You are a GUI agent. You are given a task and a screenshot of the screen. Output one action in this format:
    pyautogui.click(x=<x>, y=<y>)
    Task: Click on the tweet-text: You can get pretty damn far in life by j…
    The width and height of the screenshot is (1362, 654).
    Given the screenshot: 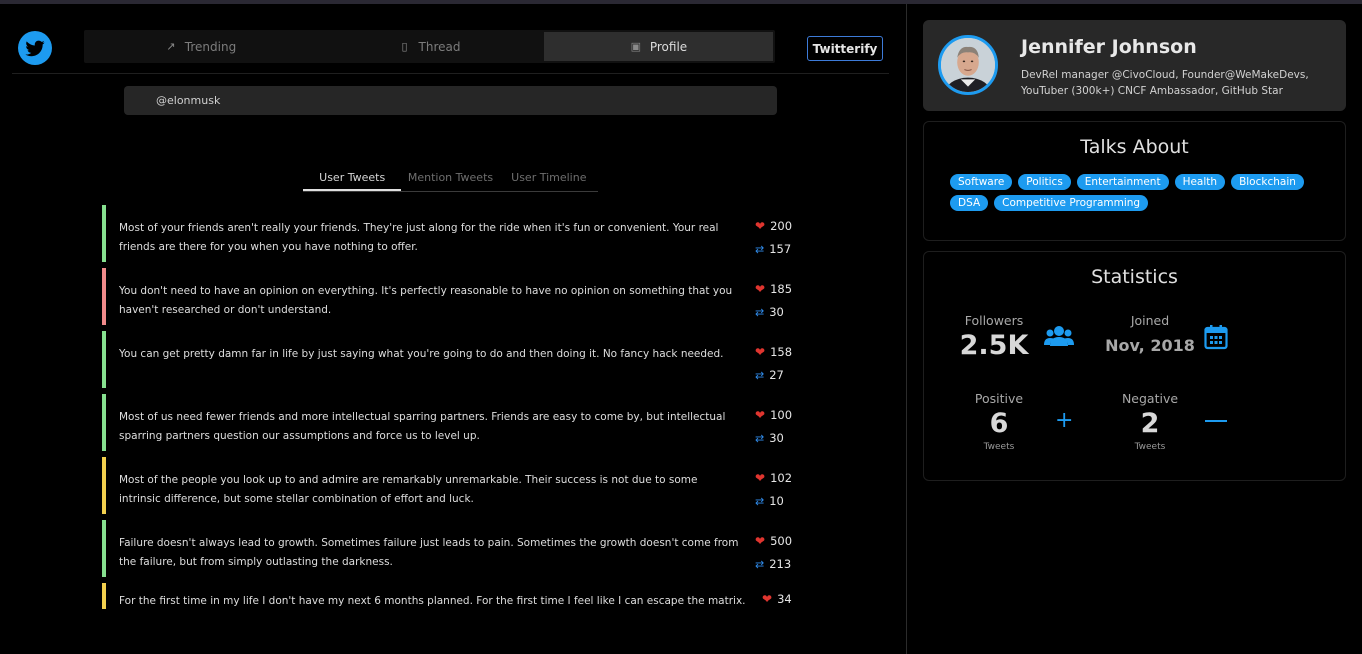 What is the action you would take?
    pyautogui.click(x=421, y=354)
    